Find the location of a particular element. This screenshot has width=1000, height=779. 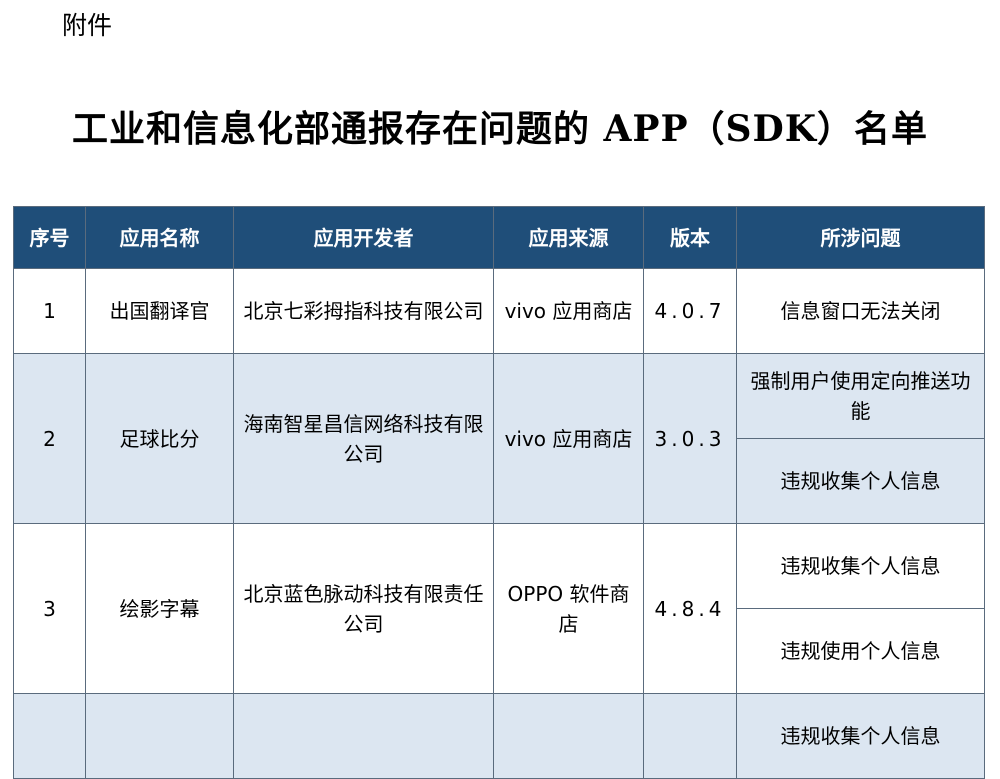

row-app-name: 出国翻译官 is located at coordinates (159, 311).